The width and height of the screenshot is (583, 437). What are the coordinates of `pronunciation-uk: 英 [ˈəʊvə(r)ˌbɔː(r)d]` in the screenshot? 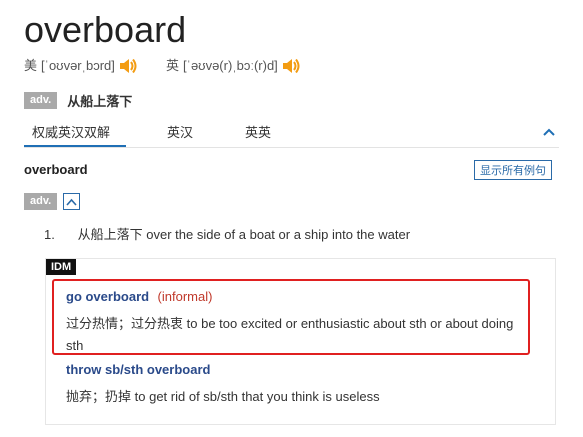 It's located at (233, 66).